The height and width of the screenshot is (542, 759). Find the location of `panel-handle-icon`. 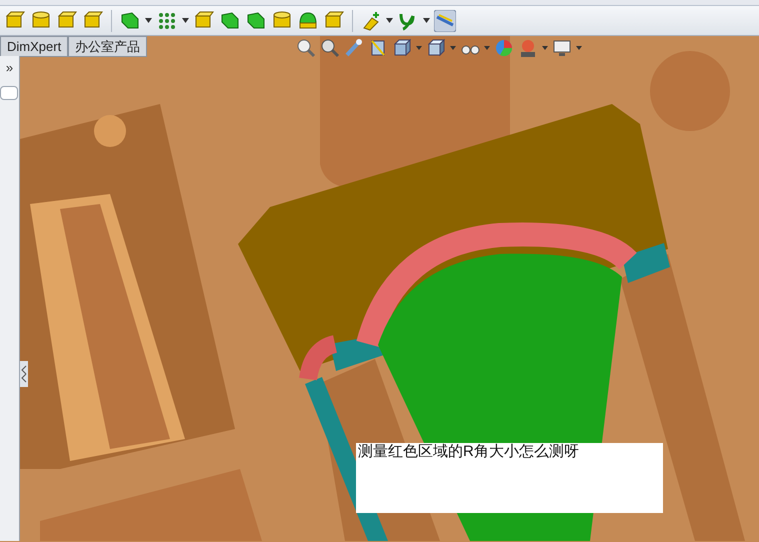

panel-handle-icon is located at coordinates (24, 374).